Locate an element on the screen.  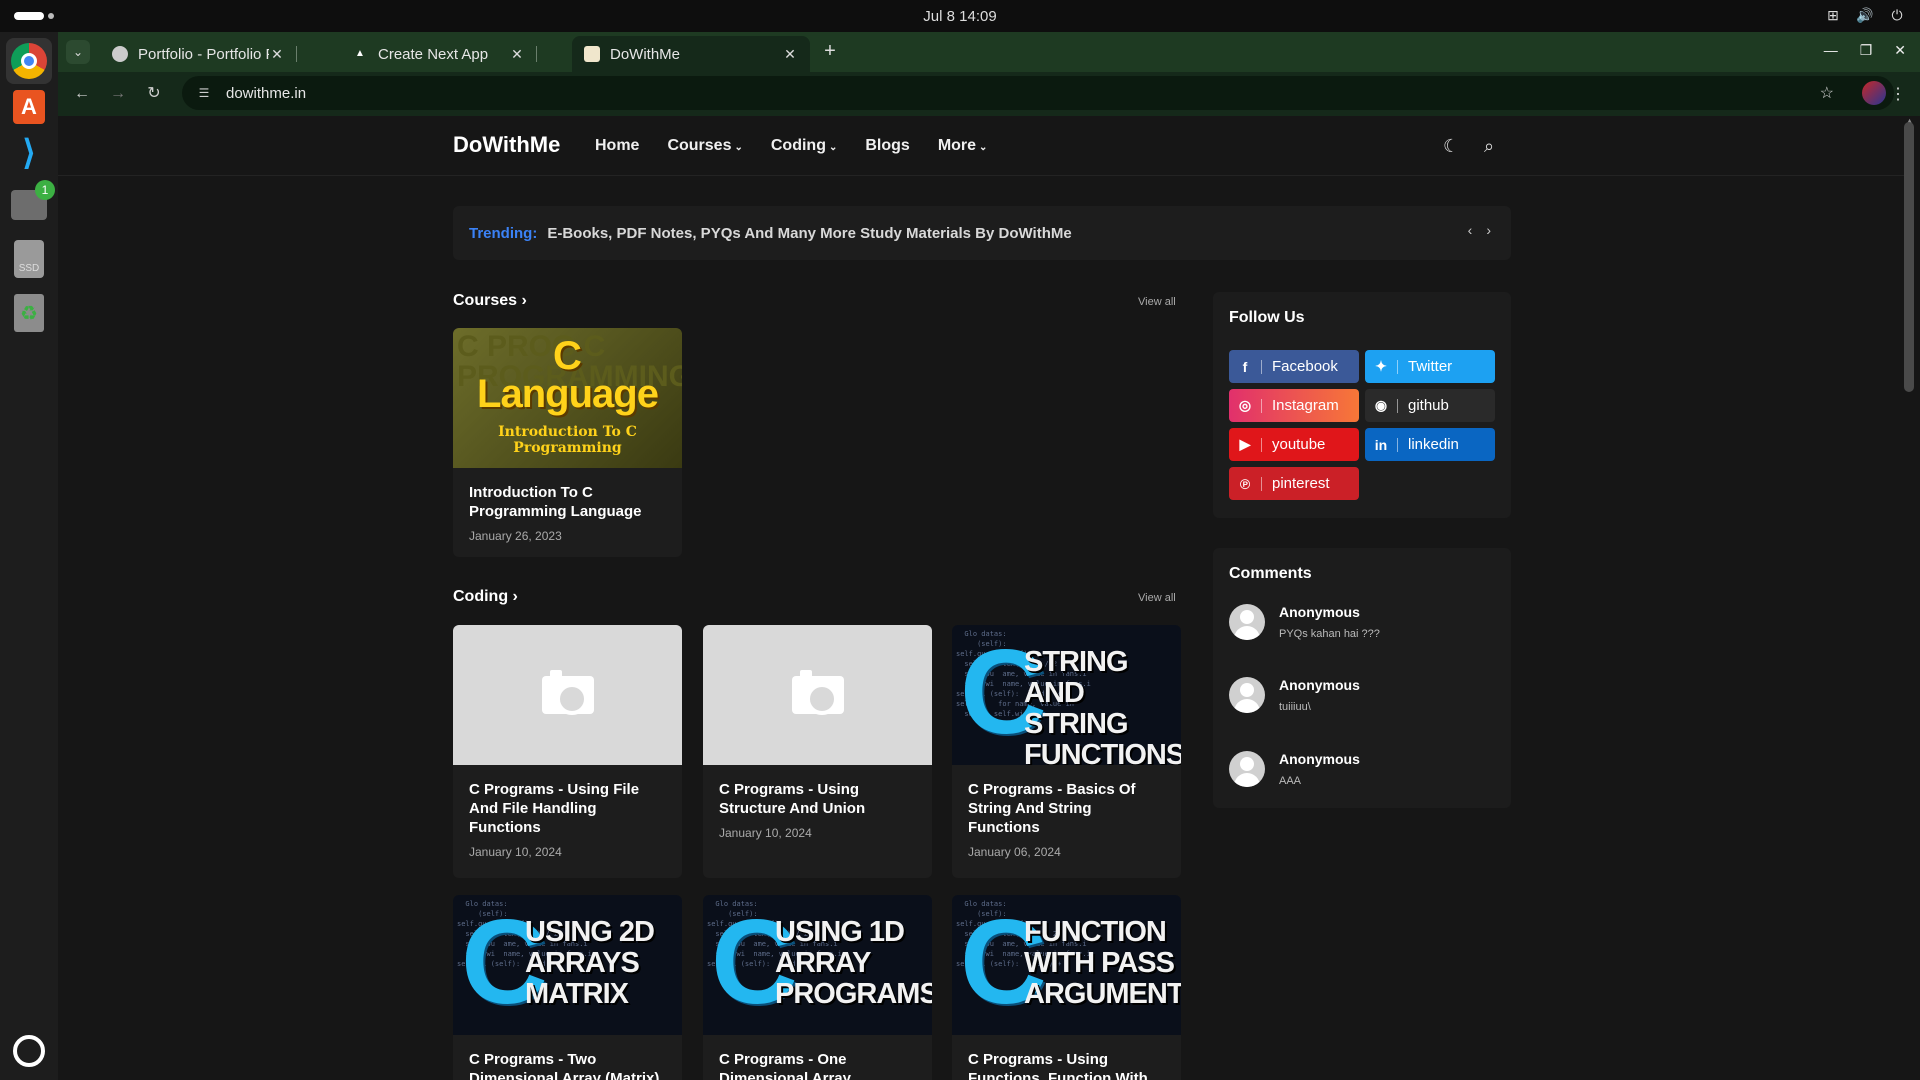
social-facebook-button: f Facebook is located at coordinates (1294, 366).